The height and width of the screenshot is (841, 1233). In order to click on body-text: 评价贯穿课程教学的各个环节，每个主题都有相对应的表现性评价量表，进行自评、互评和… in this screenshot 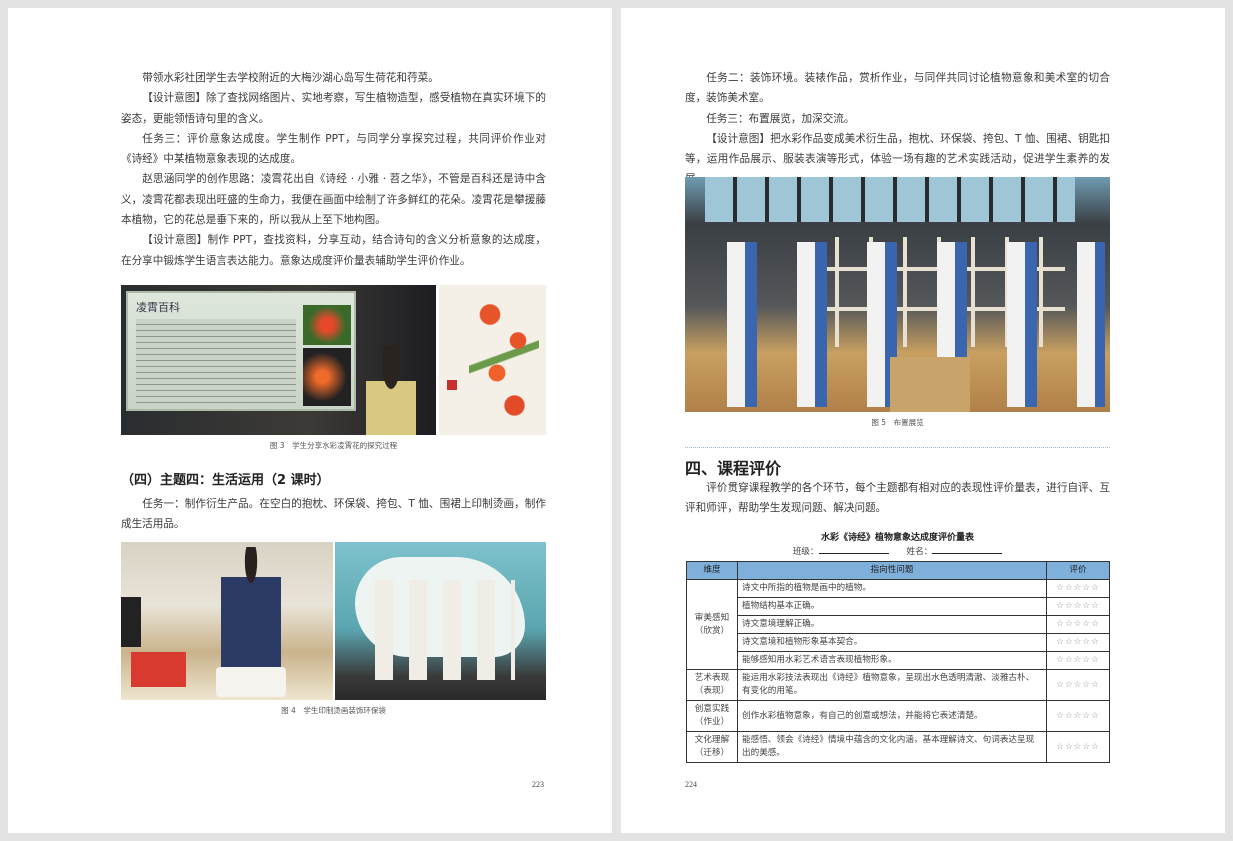, I will do `click(897, 498)`.